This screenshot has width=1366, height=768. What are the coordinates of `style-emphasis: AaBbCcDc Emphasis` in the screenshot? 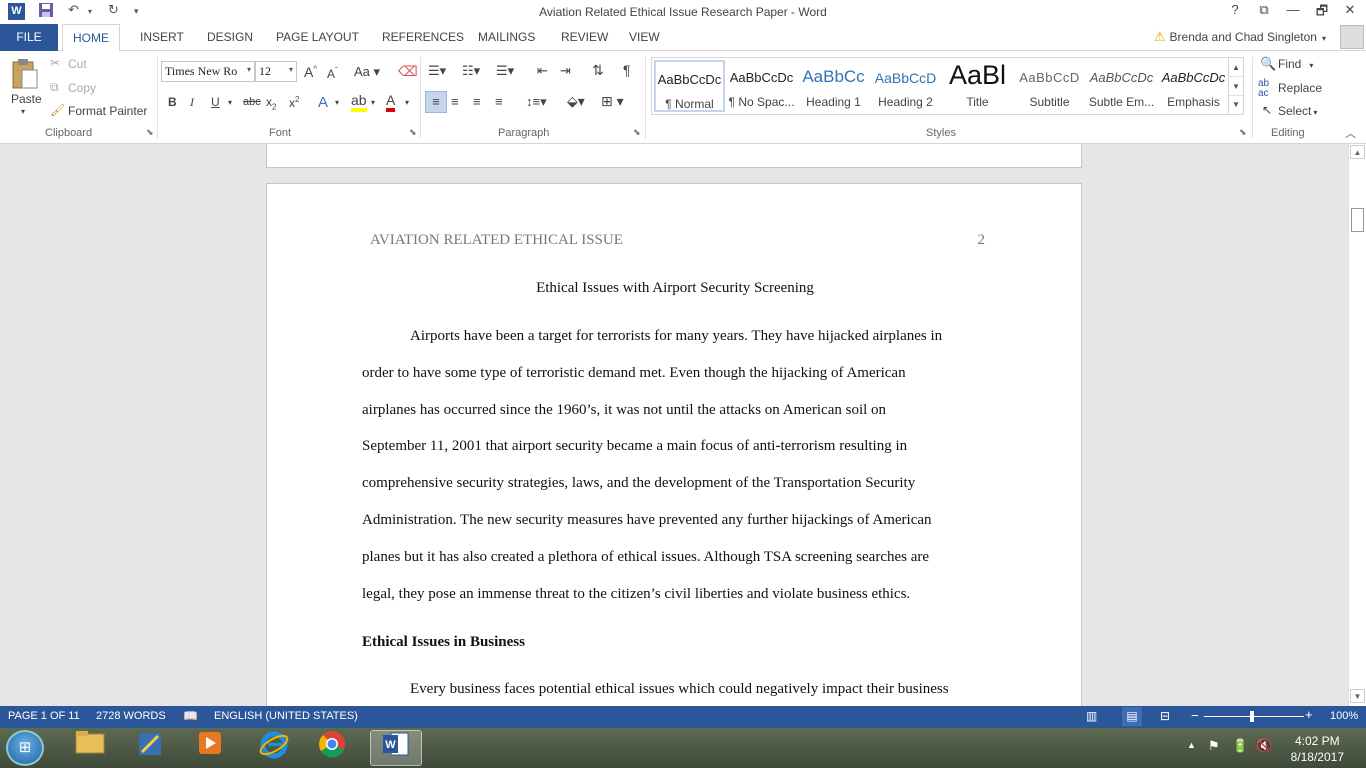 It's located at (1193, 86).